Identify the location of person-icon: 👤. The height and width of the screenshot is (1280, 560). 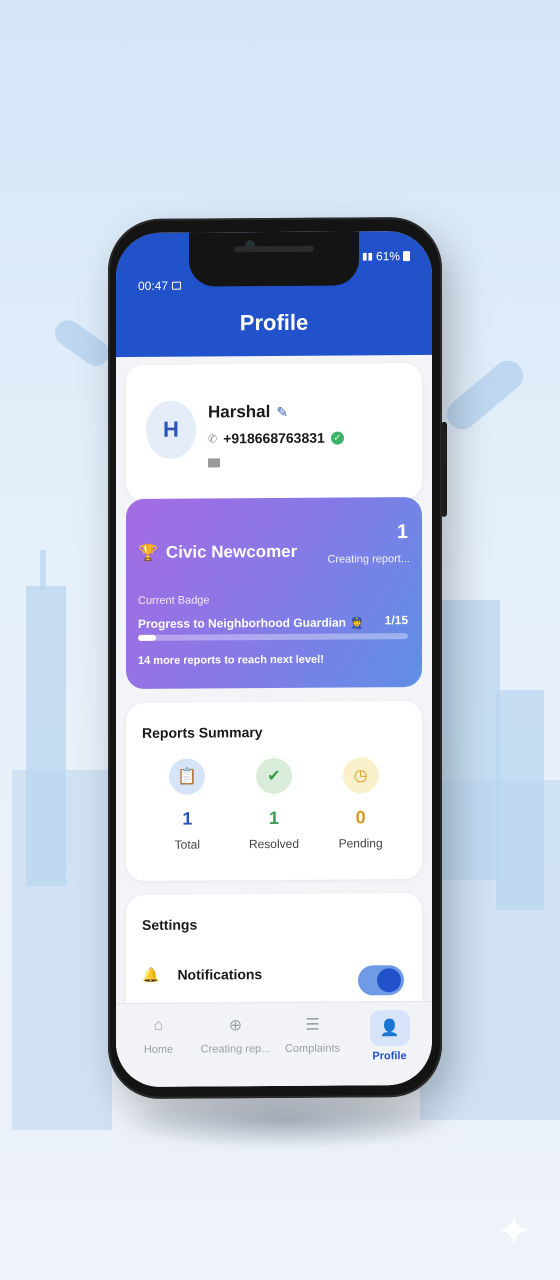
(389, 1028).